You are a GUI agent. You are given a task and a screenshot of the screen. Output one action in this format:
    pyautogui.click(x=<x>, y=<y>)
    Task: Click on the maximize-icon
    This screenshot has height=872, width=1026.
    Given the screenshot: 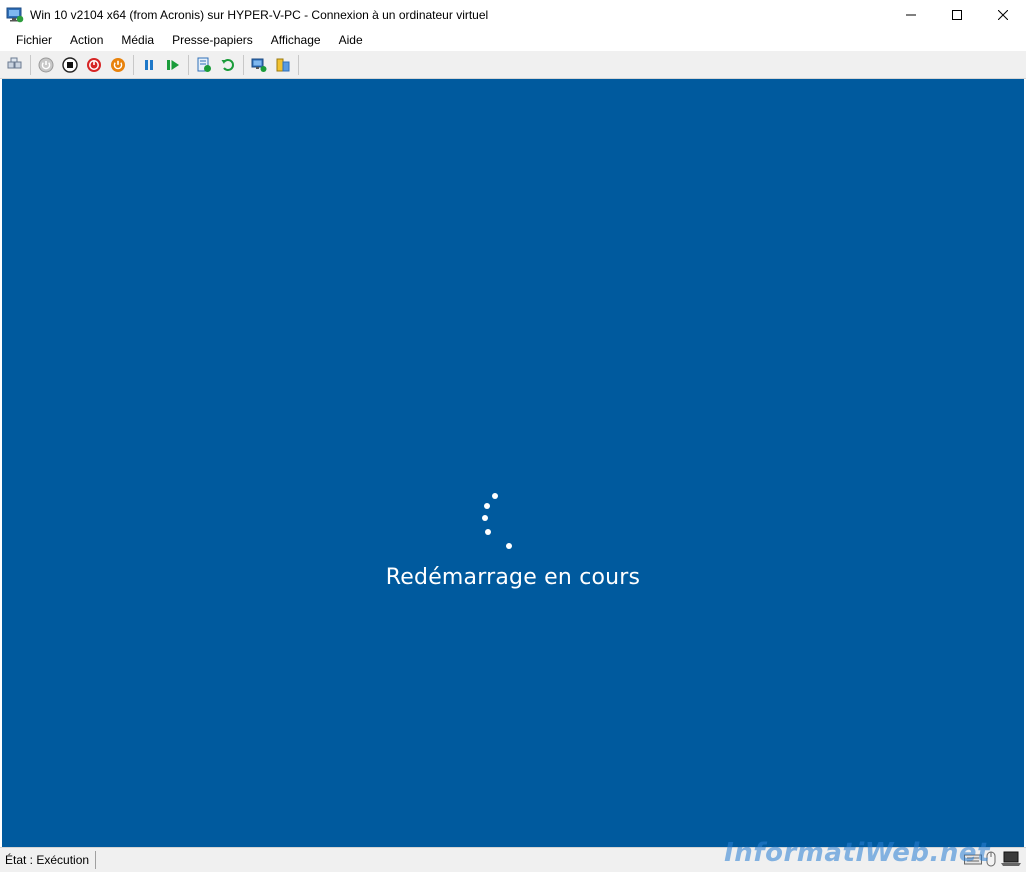 What is the action you would take?
    pyautogui.click(x=957, y=14)
    